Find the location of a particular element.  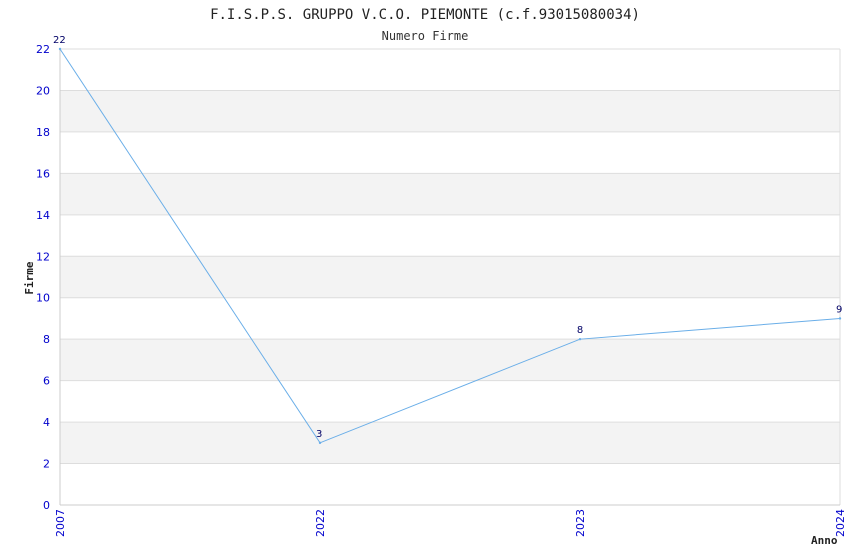

data-label: 8 is located at coordinates (580, 330).